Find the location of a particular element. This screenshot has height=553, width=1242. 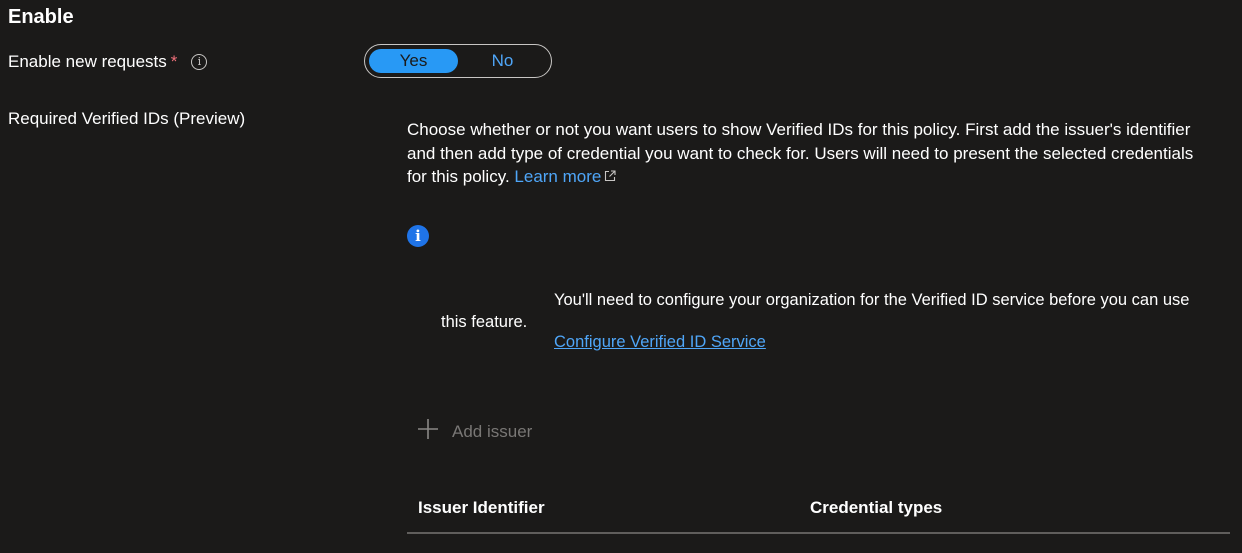

enable-new-requests-label: Enable new requests * i is located at coordinates (108, 62).